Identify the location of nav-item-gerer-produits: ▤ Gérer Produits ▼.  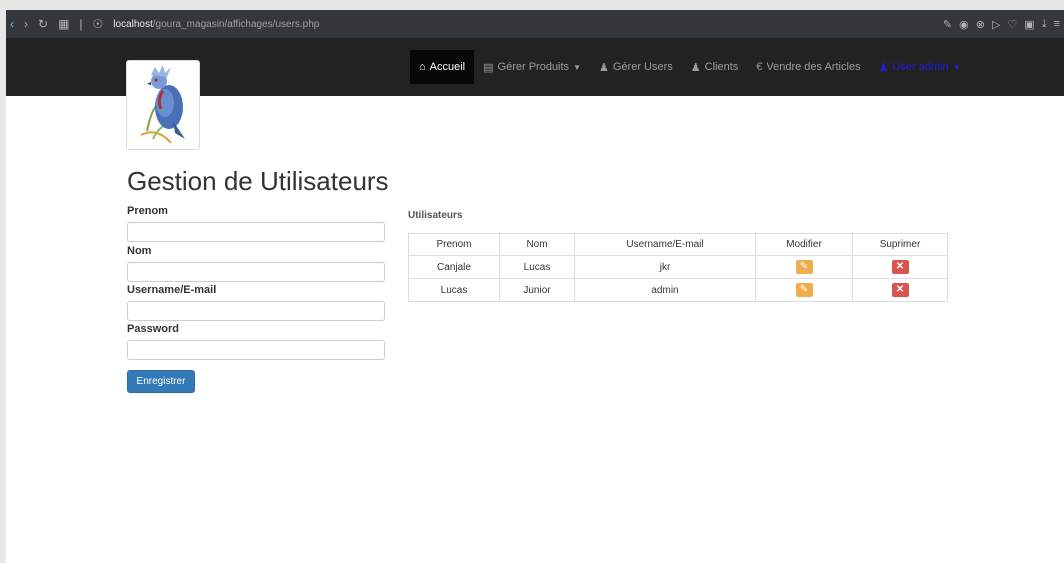
(532, 67).